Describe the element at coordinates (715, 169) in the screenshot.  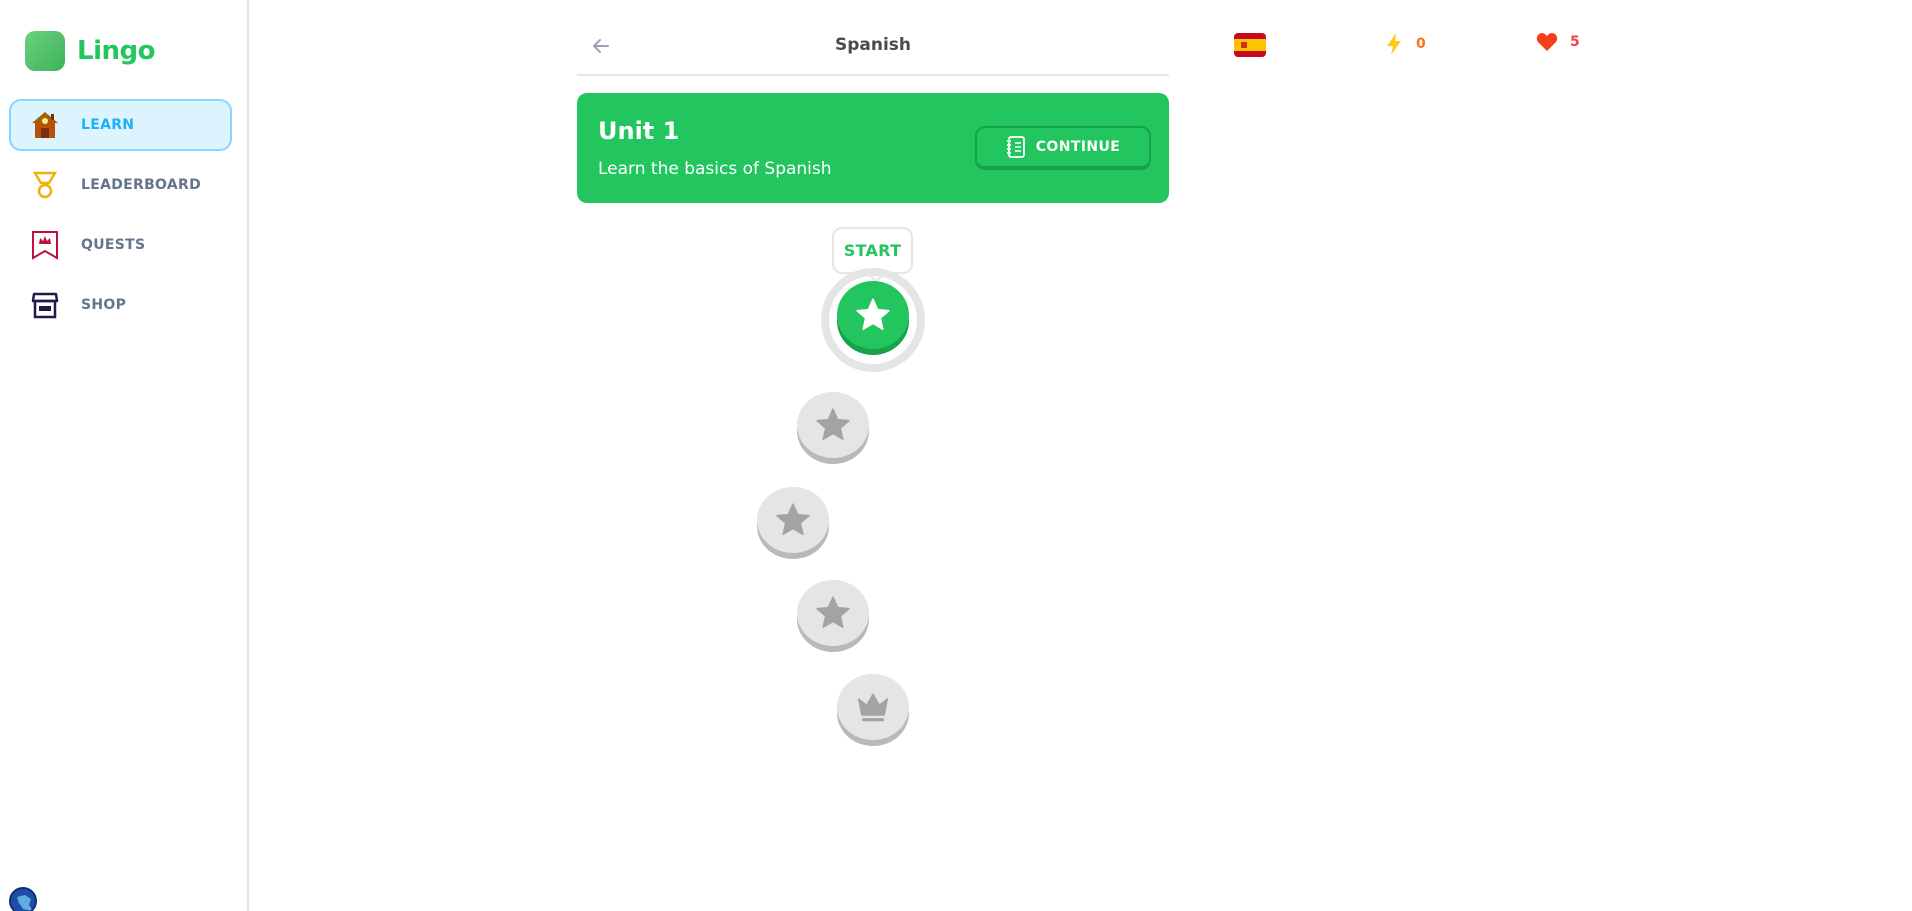
I see `unit-description: Learn the basics of Spanish` at that location.